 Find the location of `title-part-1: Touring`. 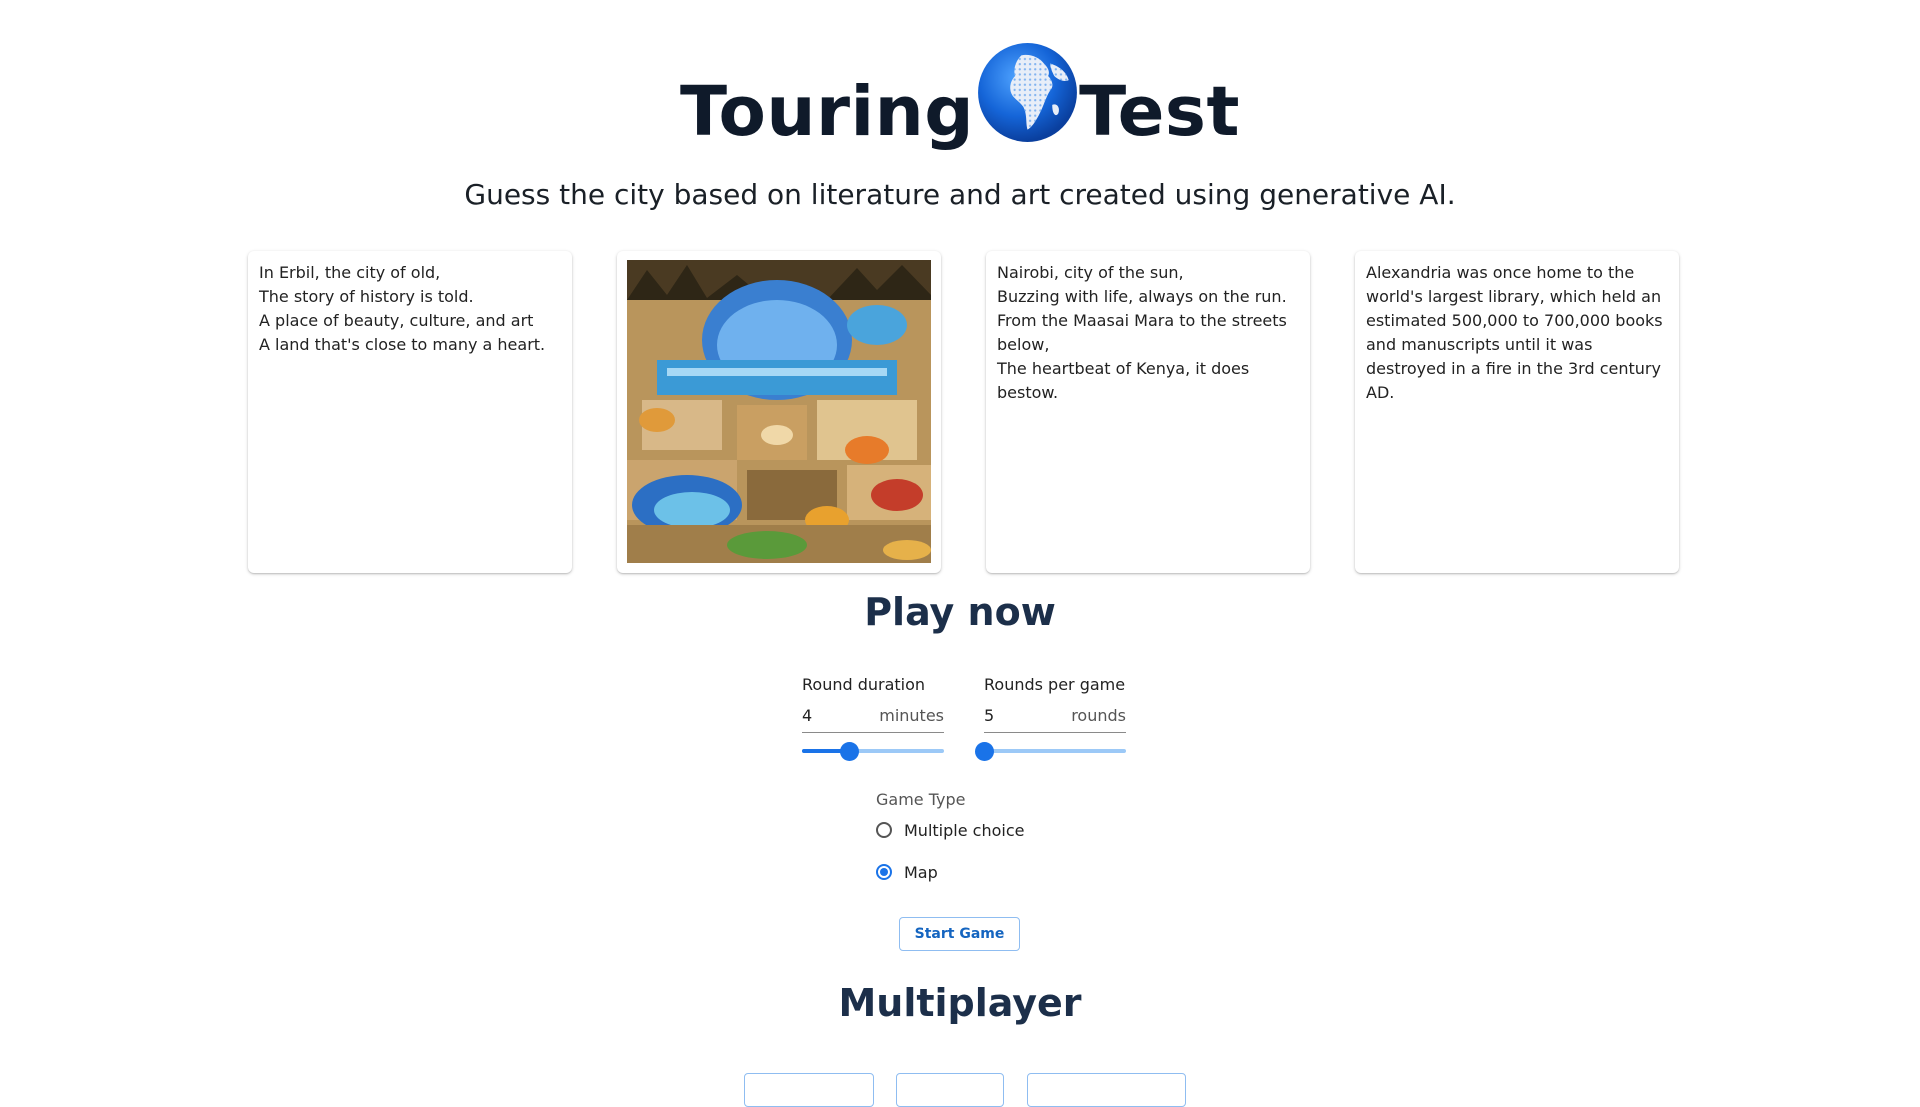

title-part-1: Touring is located at coordinates (827, 112).